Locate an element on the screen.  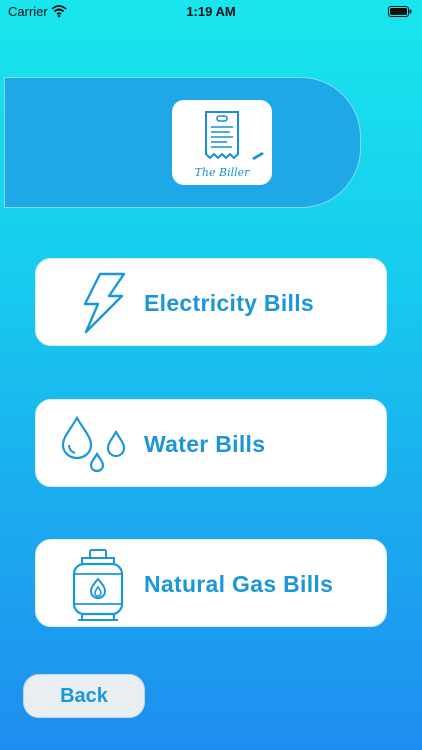
natural-gas-bills-label: Natural Gas Bills is located at coordinates (239, 584).